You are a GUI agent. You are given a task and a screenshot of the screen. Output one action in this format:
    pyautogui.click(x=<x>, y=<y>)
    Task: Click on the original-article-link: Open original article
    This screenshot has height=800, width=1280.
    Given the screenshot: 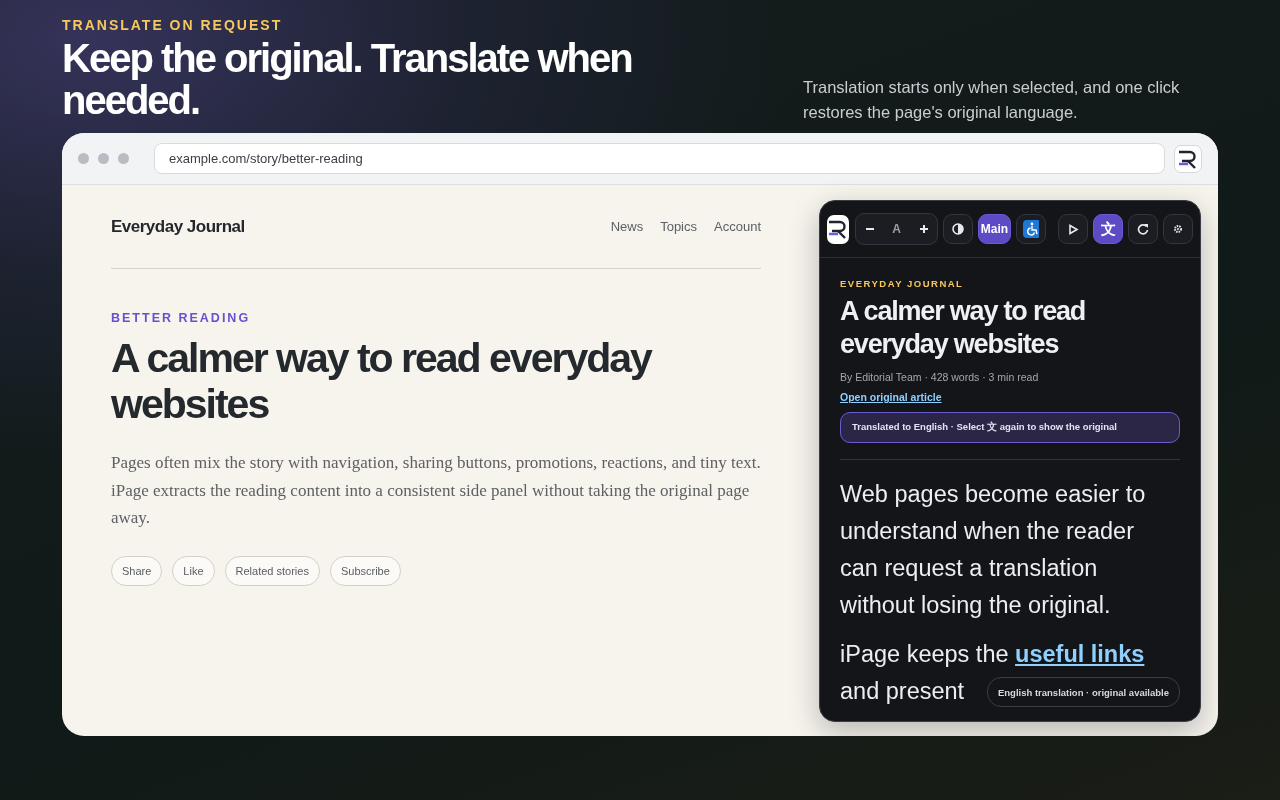 What is the action you would take?
    pyautogui.click(x=891, y=397)
    